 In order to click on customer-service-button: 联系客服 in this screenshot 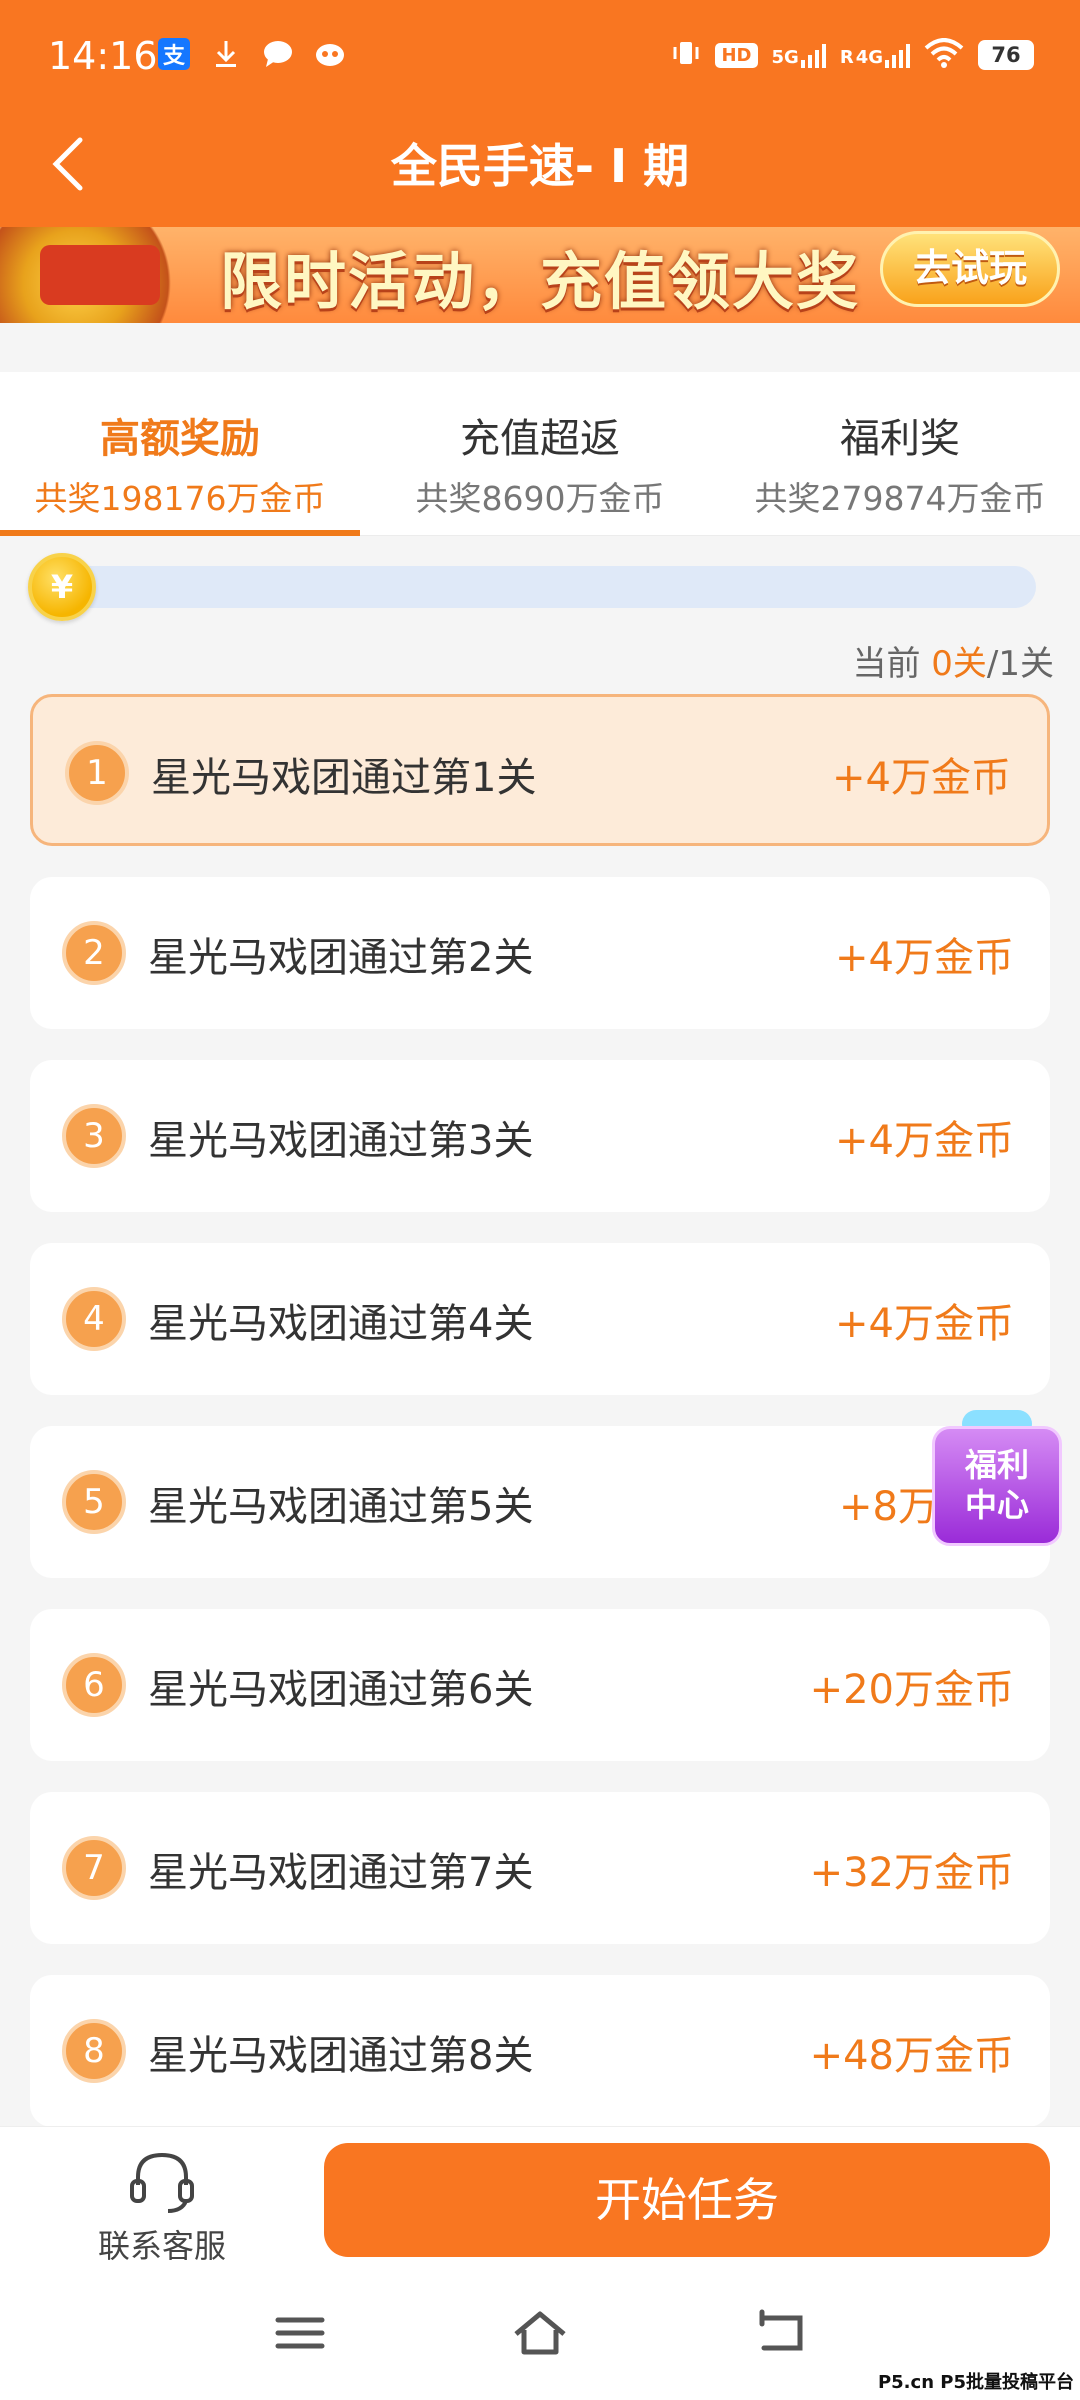, I will do `click(162, 2207)`.